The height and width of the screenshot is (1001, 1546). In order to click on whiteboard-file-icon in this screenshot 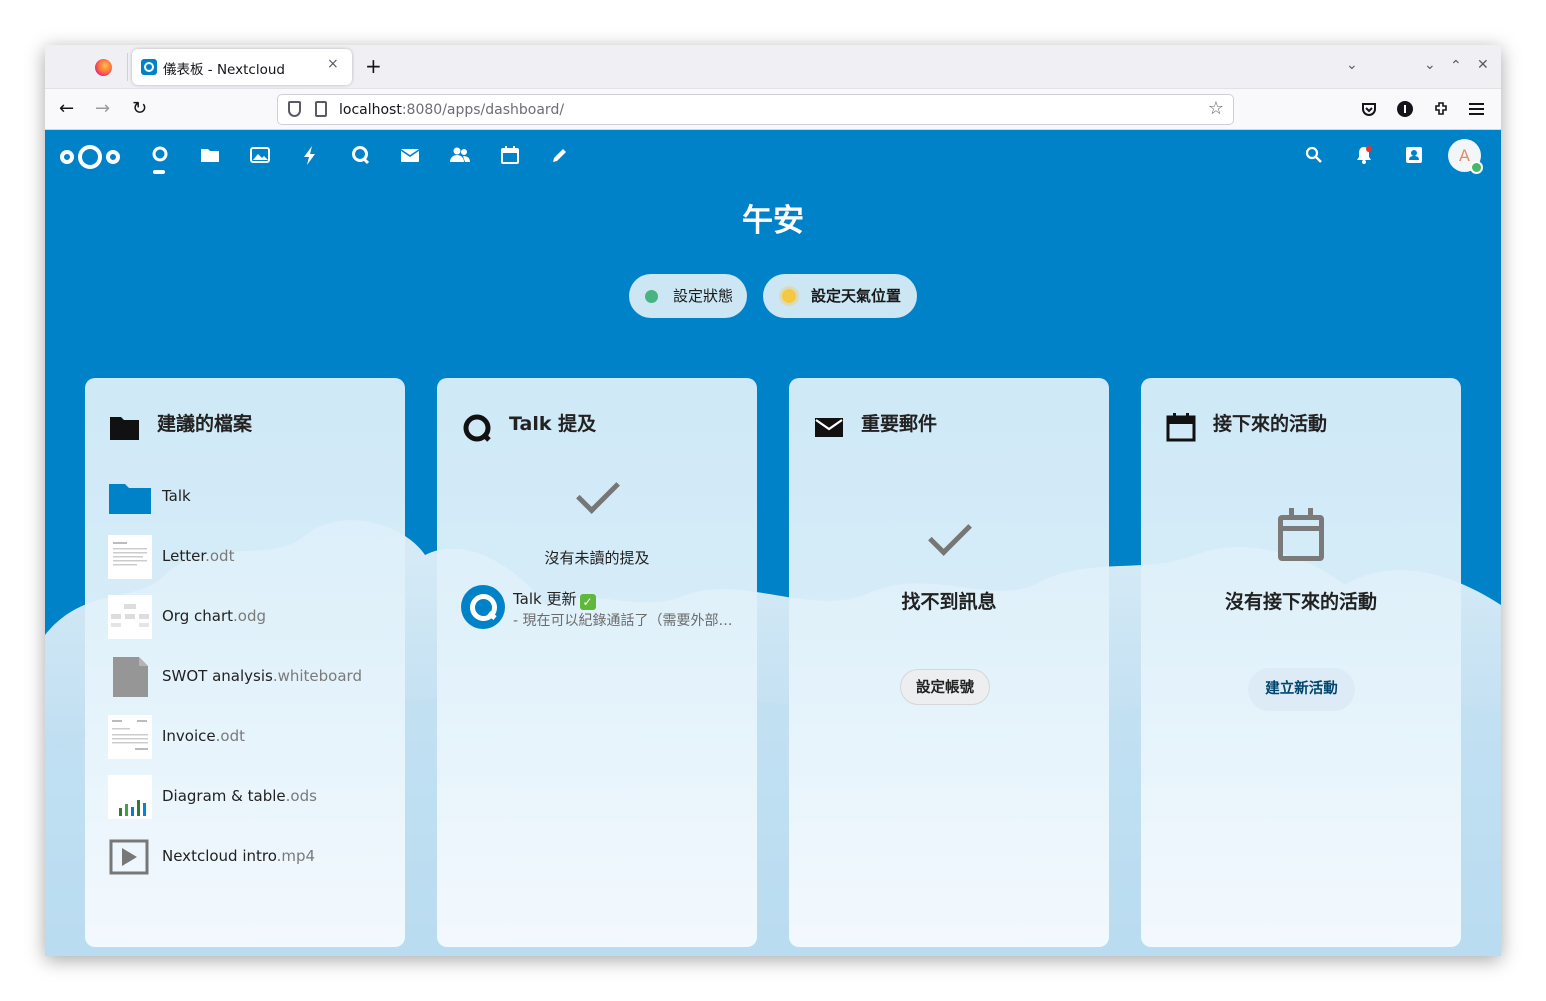, I will do `click(130, 677)`.